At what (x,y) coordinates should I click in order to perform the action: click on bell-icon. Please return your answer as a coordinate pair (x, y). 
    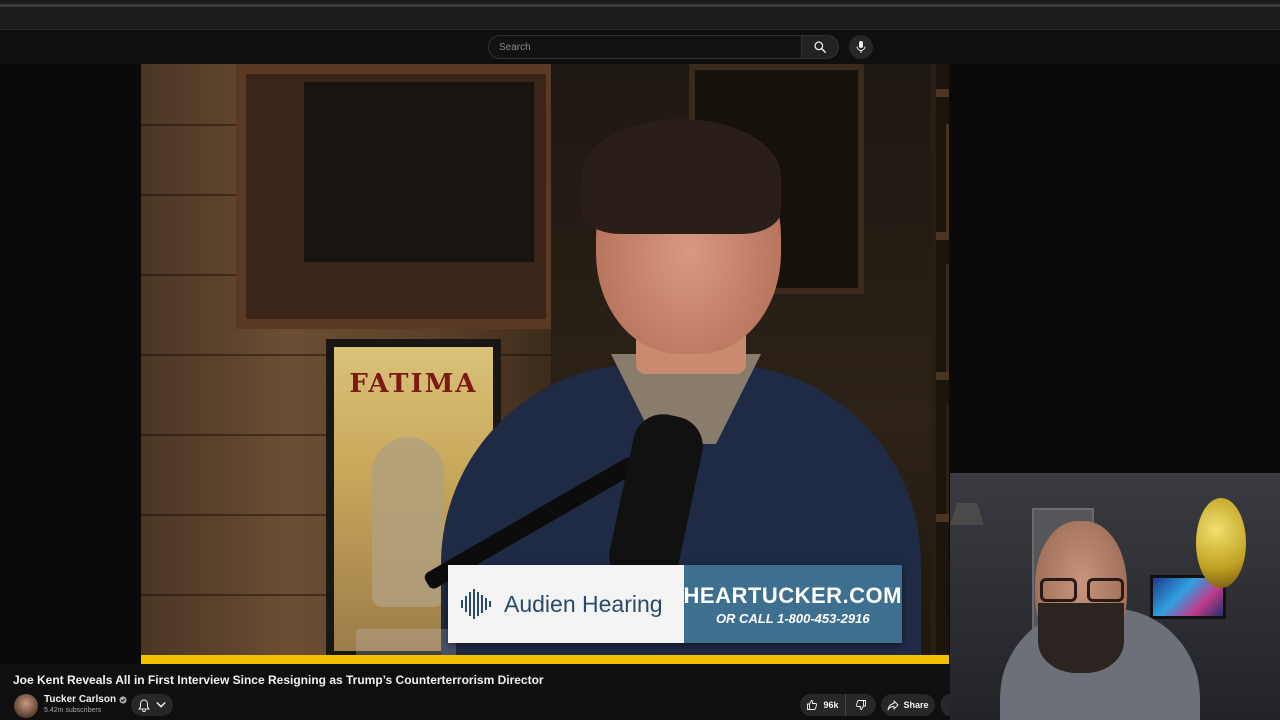
    Looking at the image, I should click on (144, 705).